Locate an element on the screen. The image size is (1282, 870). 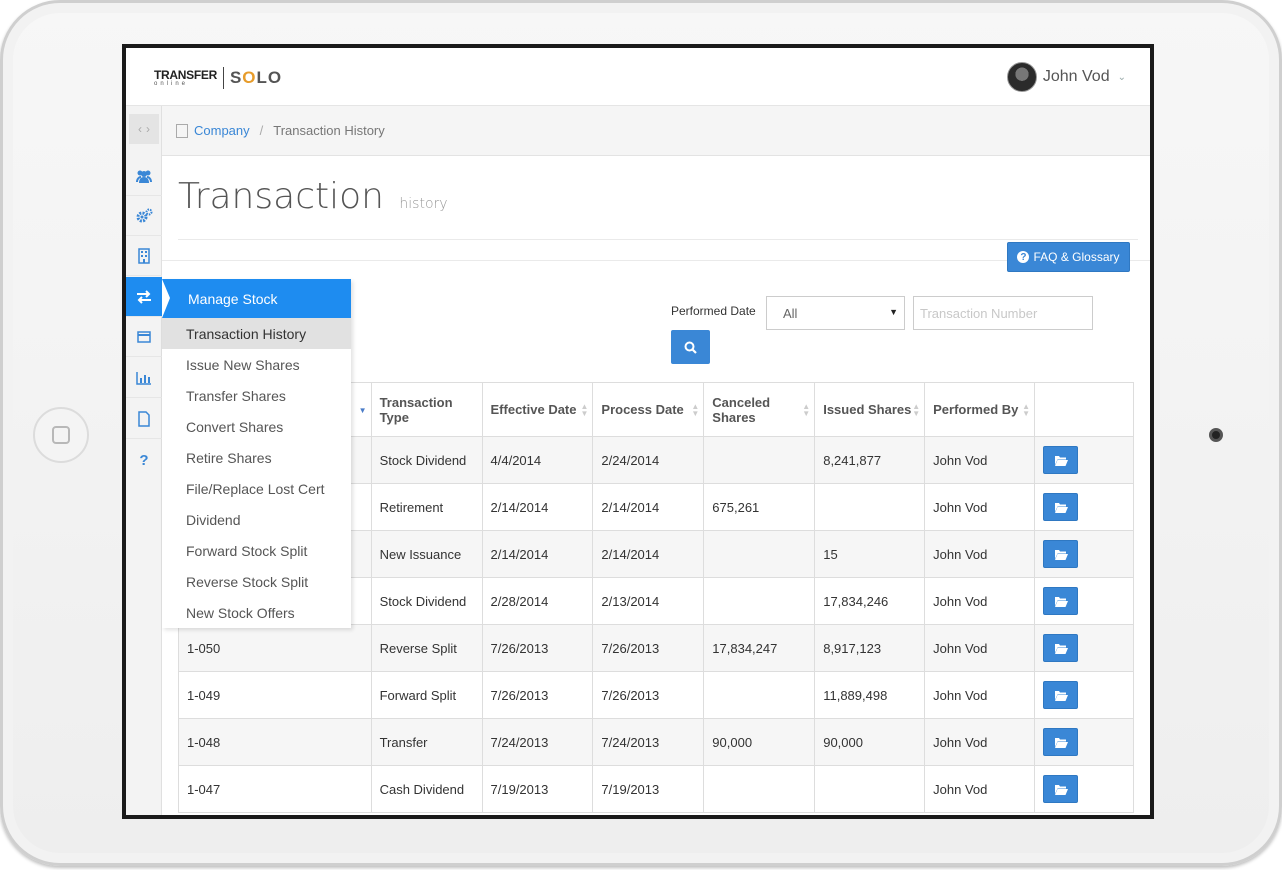
menu-item-new-stock-offers: New Stock Offers is located at coordinates (256, 612).